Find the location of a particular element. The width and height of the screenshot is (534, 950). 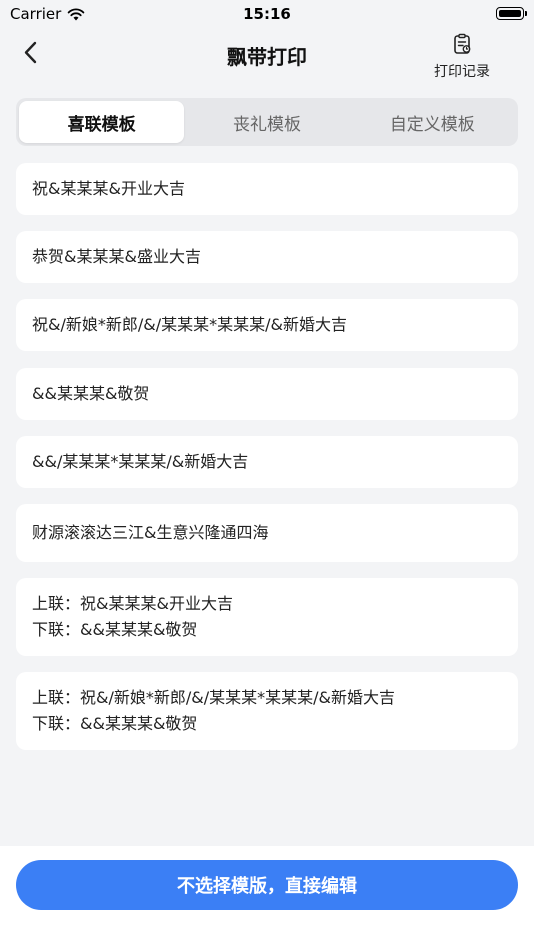

nav-bar: 飘带打印 打印记录 is located at coordinates (267, 58).